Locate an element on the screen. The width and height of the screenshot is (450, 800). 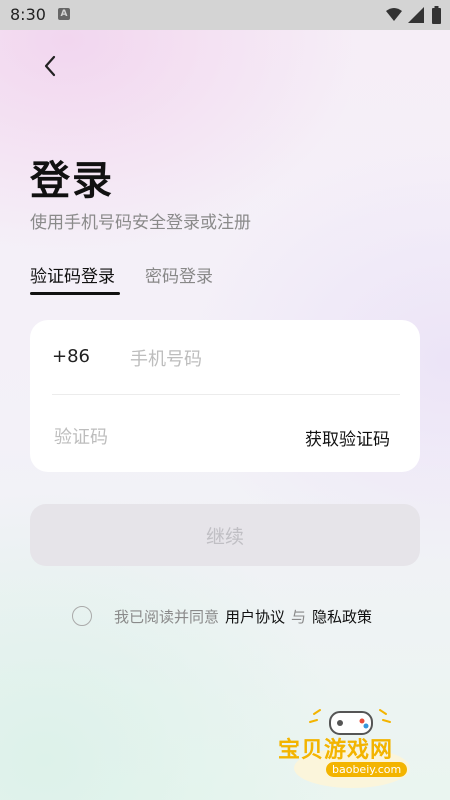
phone-input is located at coordinates (265, 359).